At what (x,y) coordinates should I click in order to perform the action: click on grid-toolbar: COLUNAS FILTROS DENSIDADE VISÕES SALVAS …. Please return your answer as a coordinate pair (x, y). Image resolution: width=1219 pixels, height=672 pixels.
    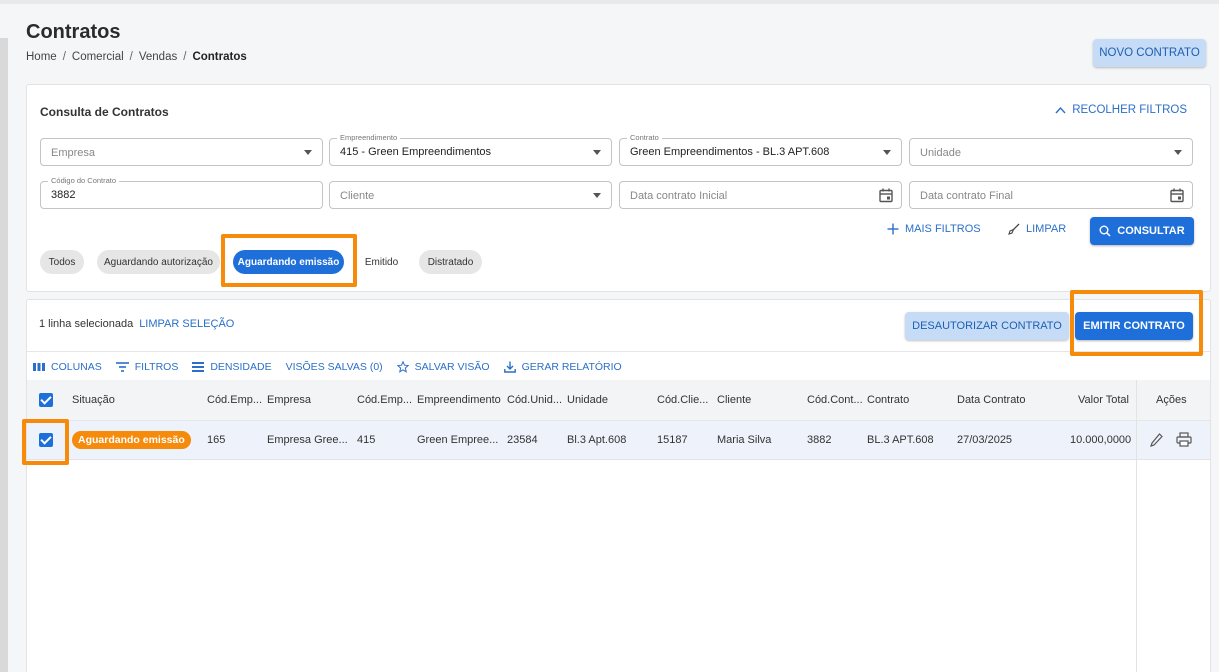
    Looking at the image, I should click on (327, 367).